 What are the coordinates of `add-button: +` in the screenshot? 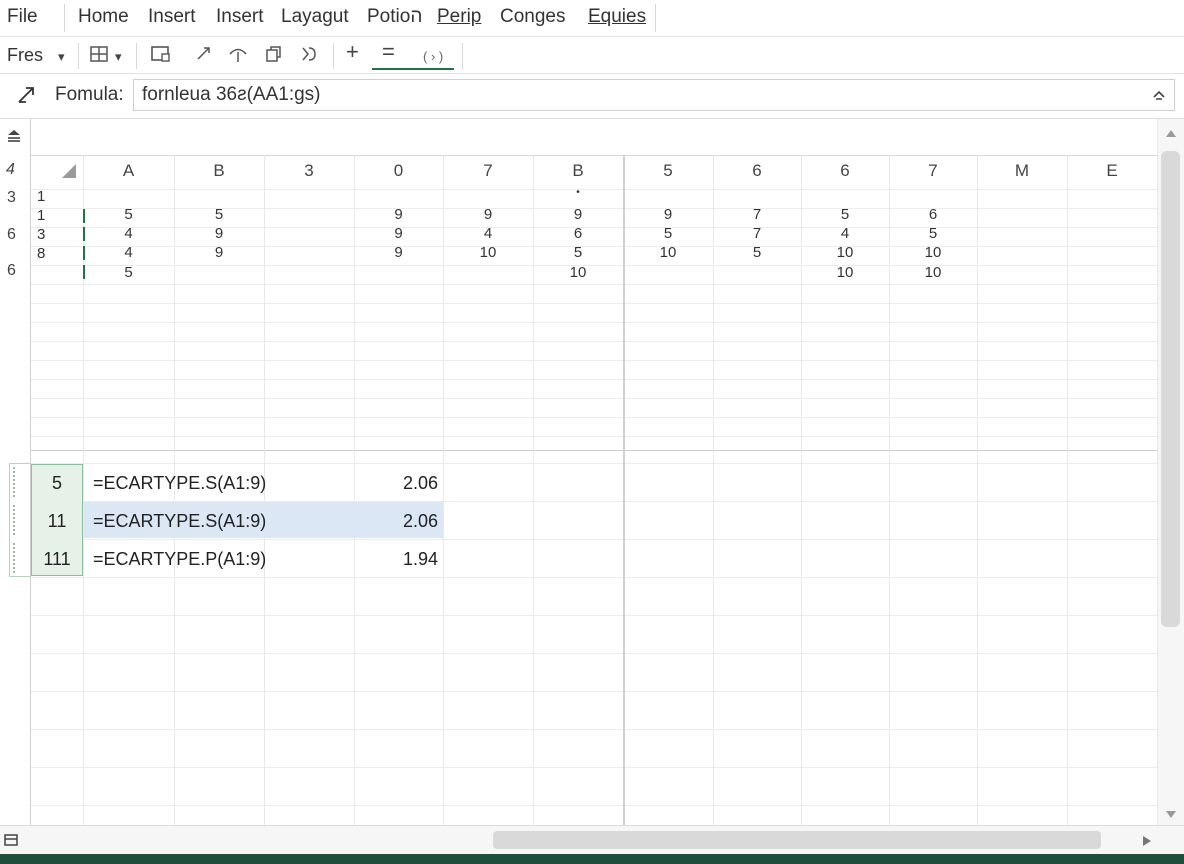 It's located at (352, 52).